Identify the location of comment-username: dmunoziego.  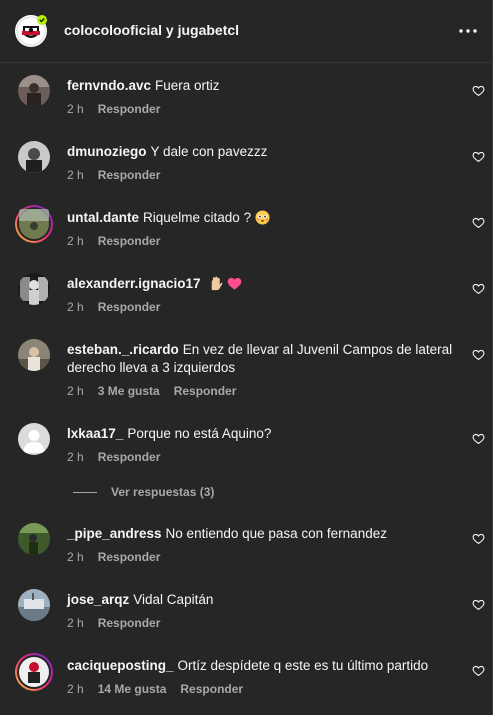
(107, 151).